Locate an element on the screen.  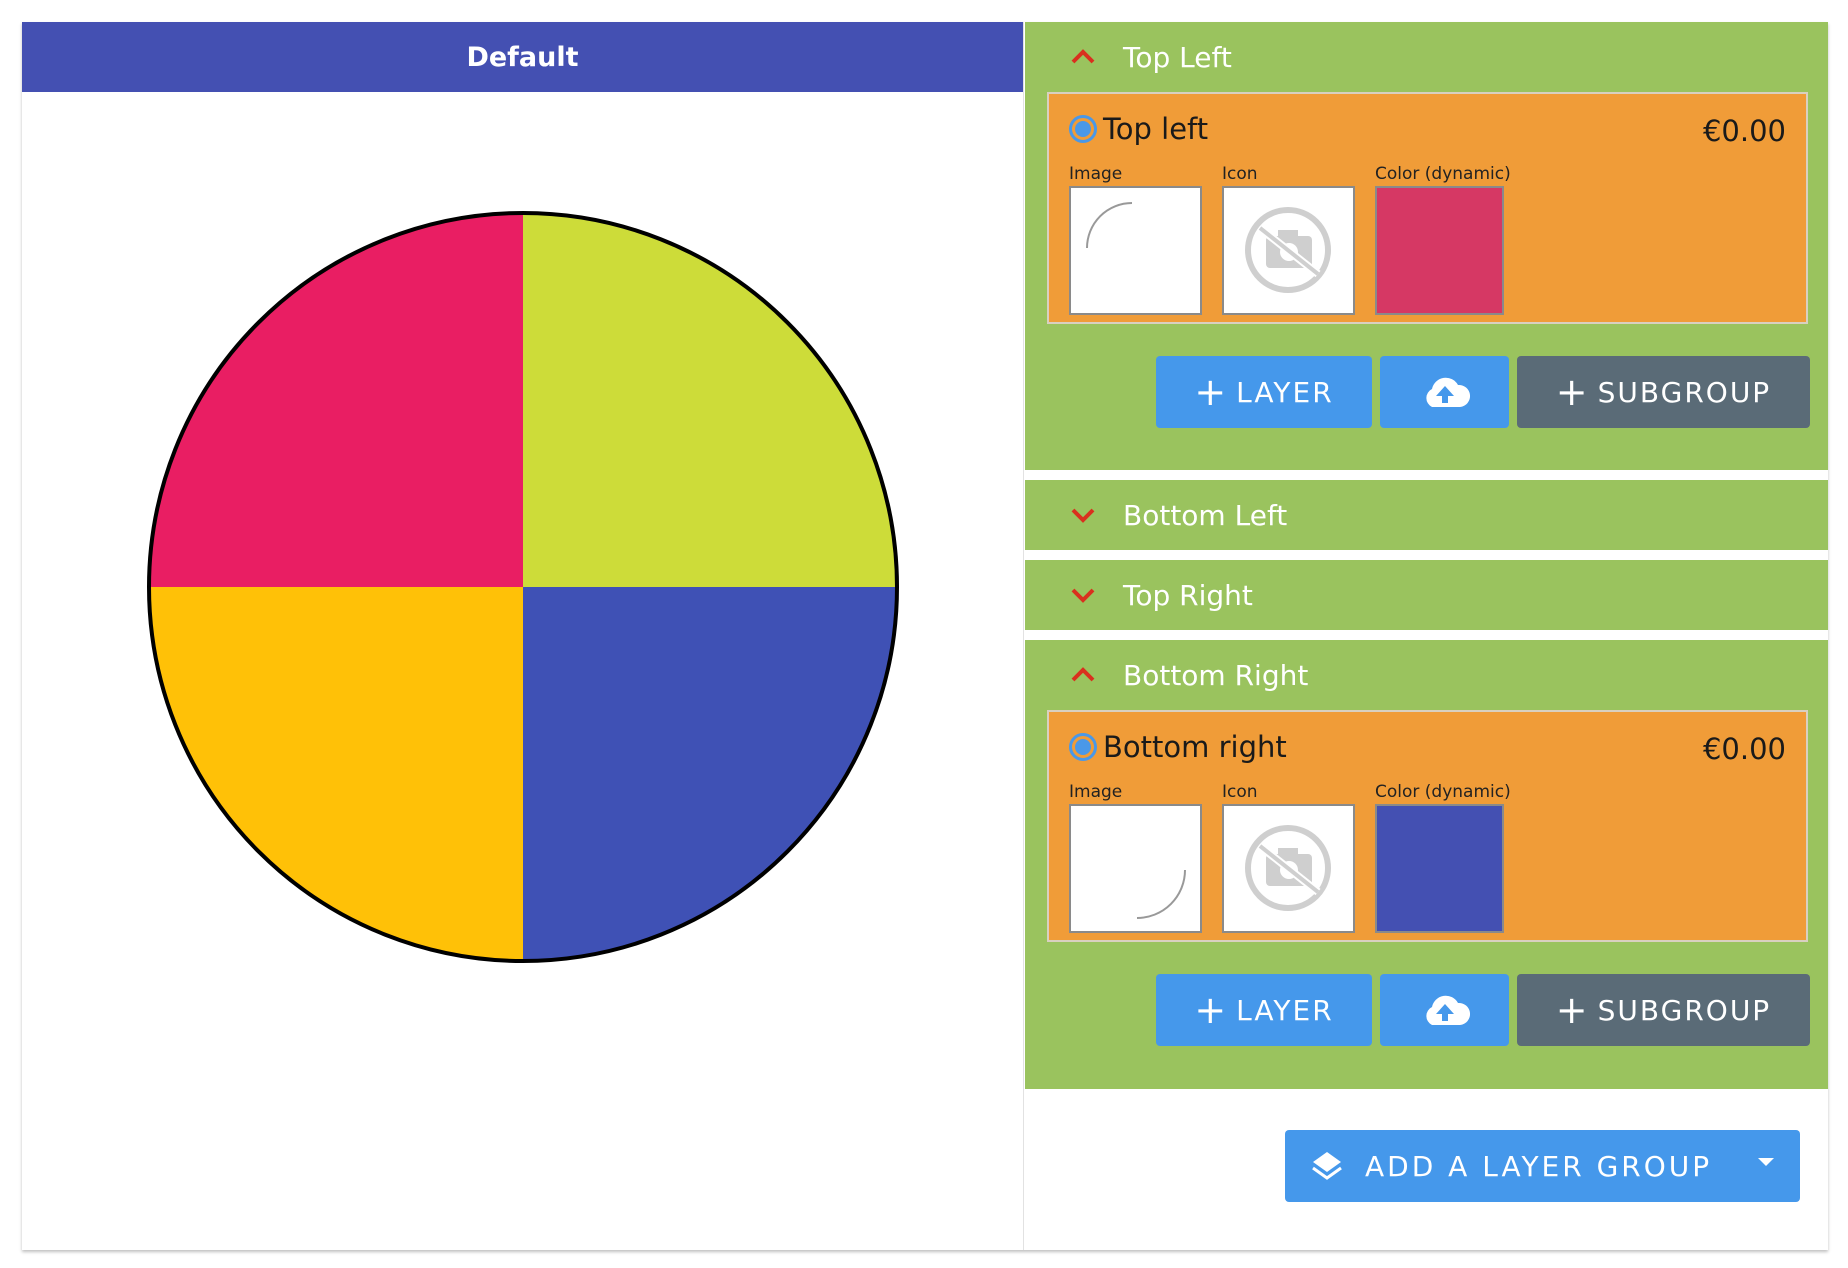
group-header-bottom-right: Bottom Right is located at coordinates (1426, 675).